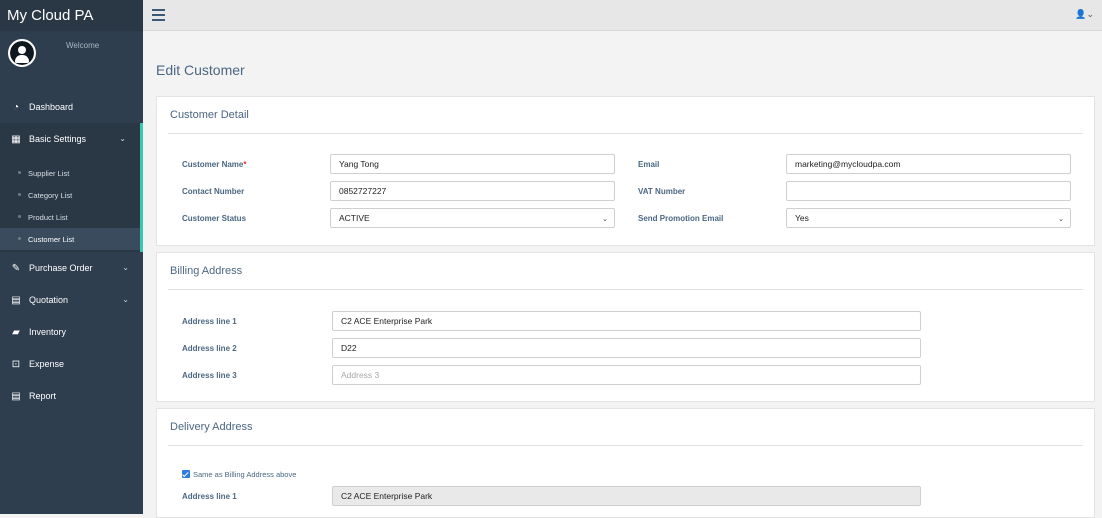 Image resolution: width=1102 pixels, height=518 pixels. I want to click on sidebar-item-dashboard: ◔ Dashboard, so click(71, 107).